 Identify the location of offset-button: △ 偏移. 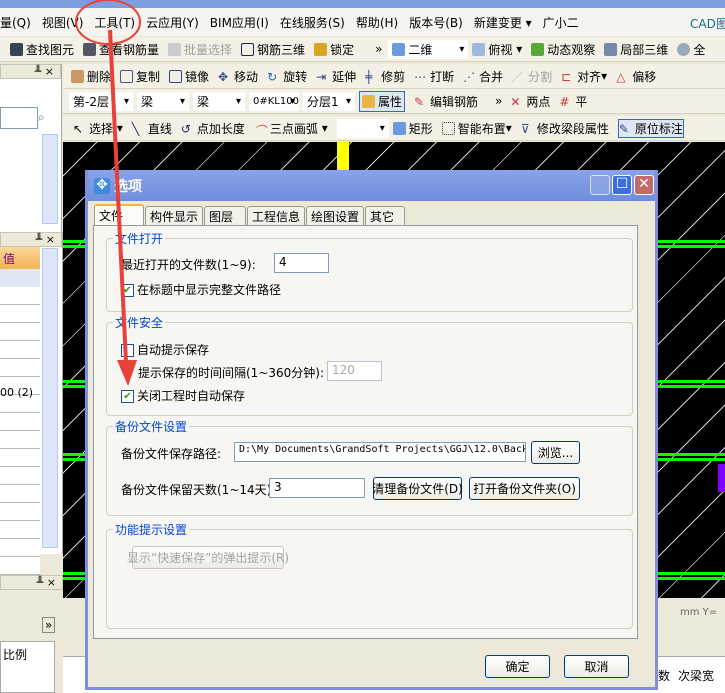
(636, 76).